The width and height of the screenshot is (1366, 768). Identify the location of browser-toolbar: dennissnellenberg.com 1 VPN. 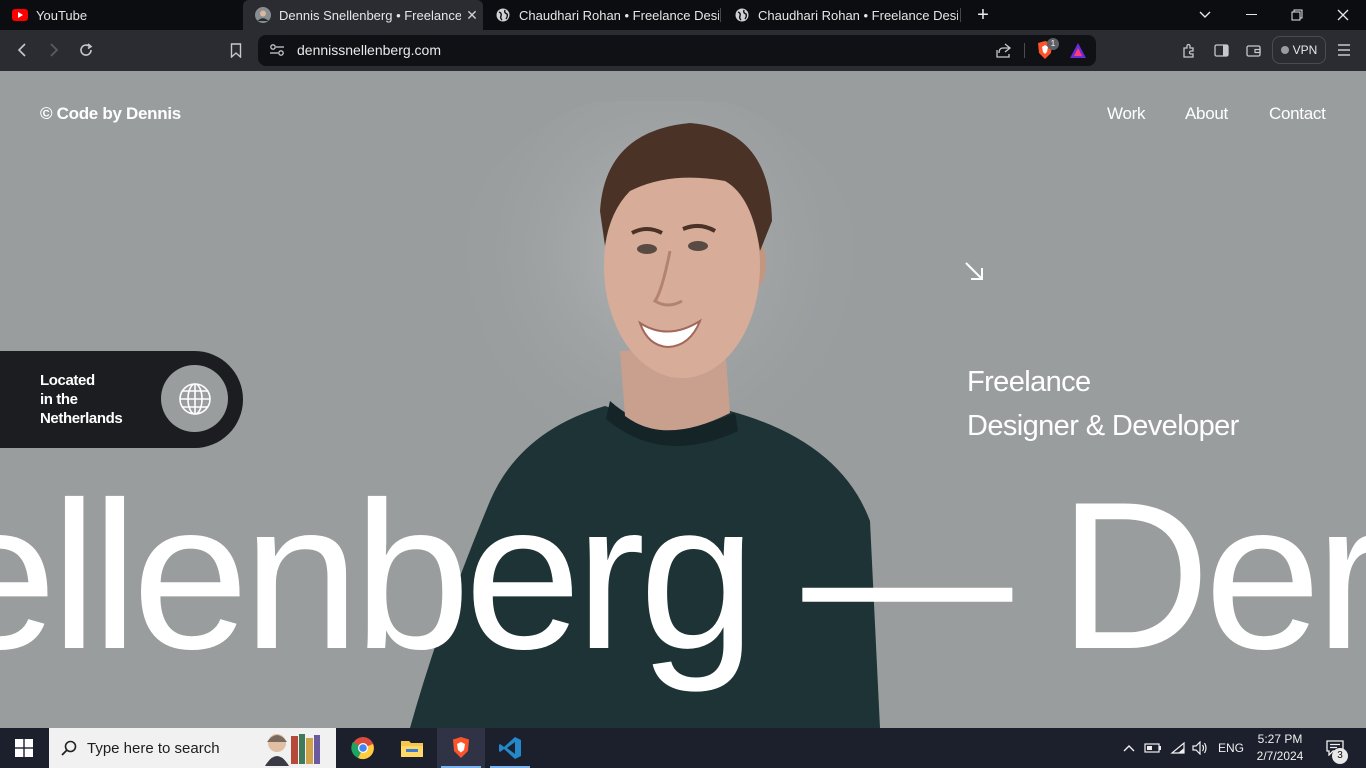
(683, 50).